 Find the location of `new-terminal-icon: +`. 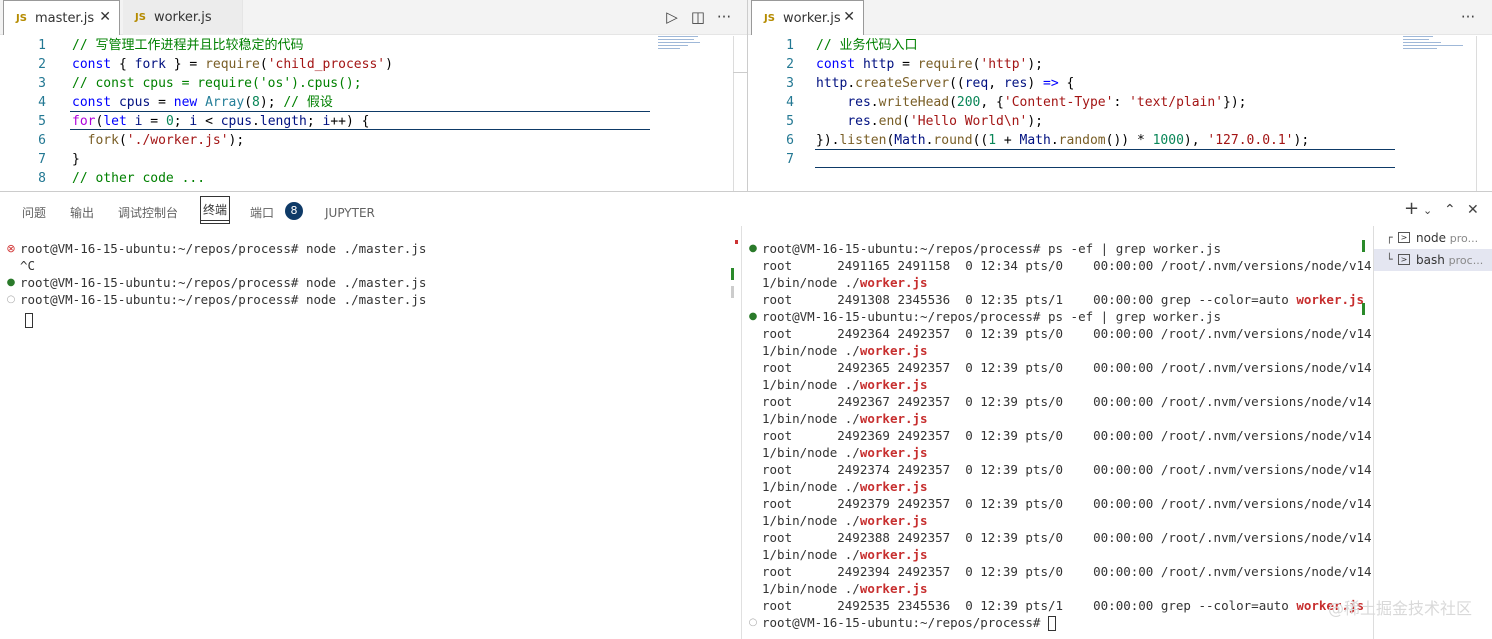

new-terminal-icon: + is located at coordinates (1411, 208).